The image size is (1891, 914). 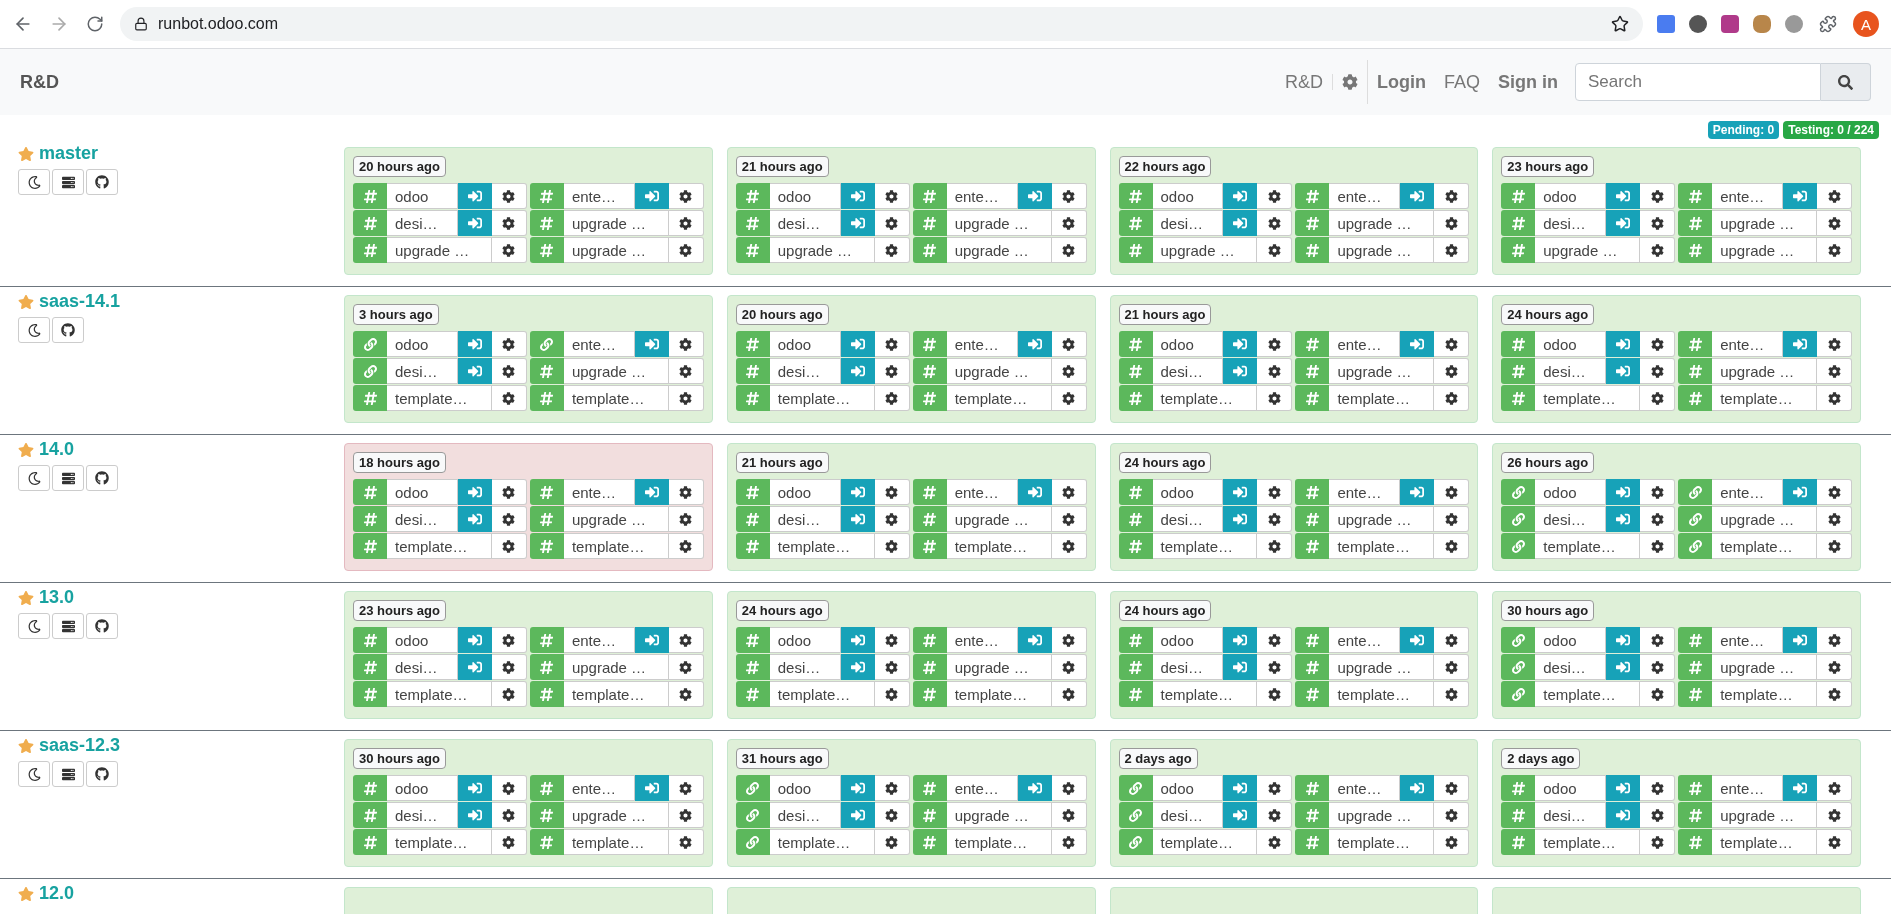 What do you see at coordinates (68, 182) in the screenshot?
I see `tool-button` at bounding box center [68, 182].